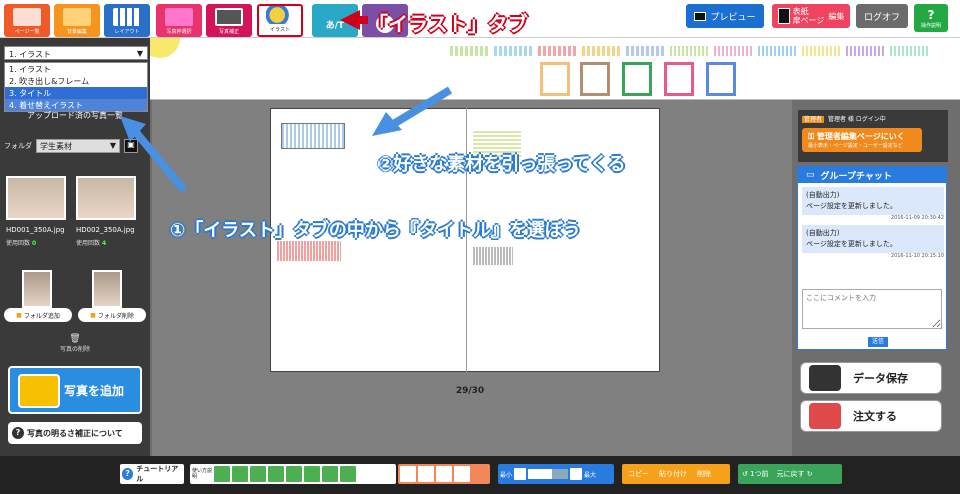  What do you see at coordinates (871, 378) in the screenshot?
I see `save-data-button: データ保存` at bounding box center [871, 378].